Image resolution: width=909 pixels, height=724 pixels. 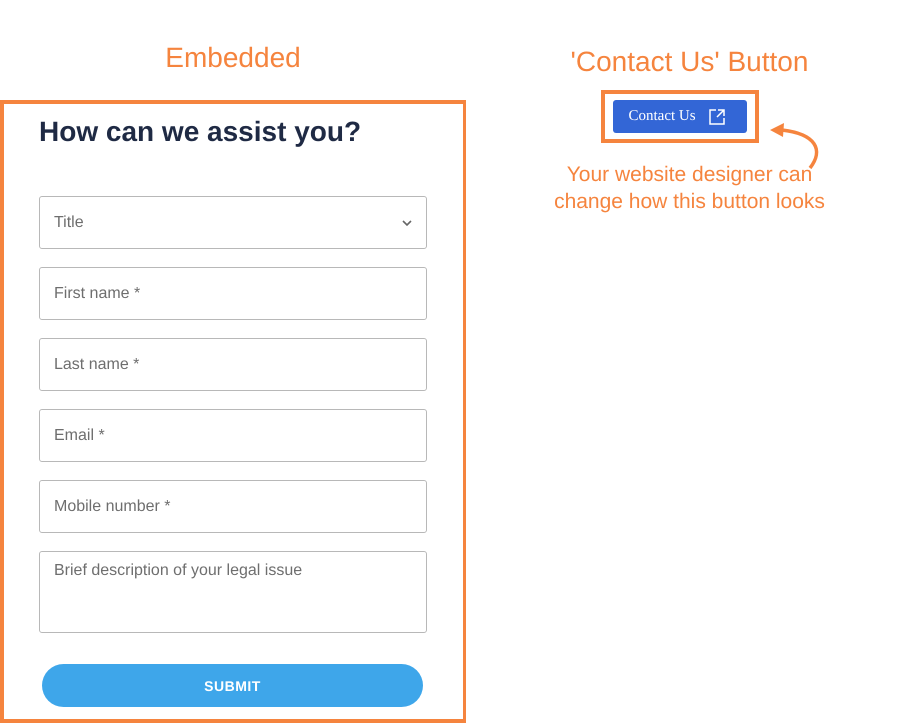 What do you see at coordinates (200, 132) in the screenshot?
I see `form-heading: How can we assist you?` at bounding box center [200, 132].